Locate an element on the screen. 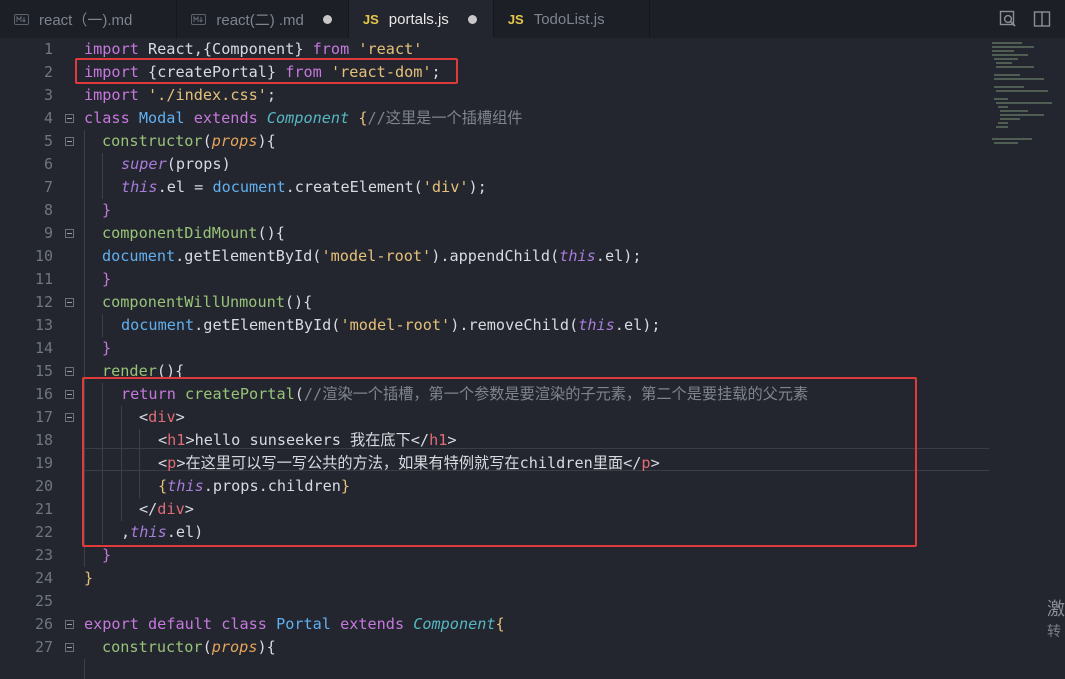  line-number: 24 is located at coordinates (43, 578).